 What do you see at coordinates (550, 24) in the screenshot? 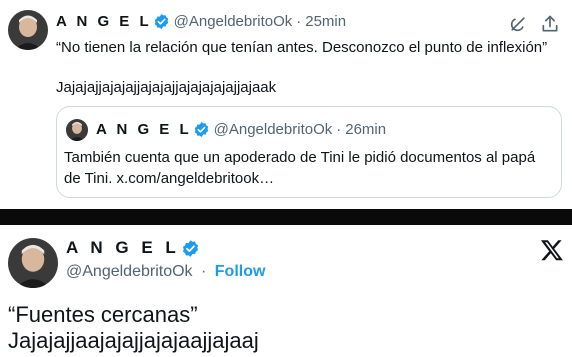
I see `share-icon` at bounding box center [550, 24].